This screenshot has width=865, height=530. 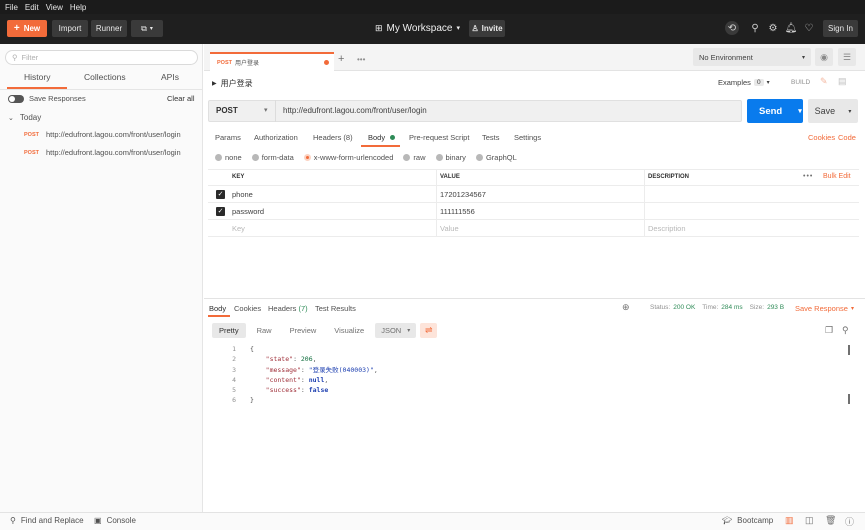 I want to click on heart-icon: ♡, so click(x=809, y=28).